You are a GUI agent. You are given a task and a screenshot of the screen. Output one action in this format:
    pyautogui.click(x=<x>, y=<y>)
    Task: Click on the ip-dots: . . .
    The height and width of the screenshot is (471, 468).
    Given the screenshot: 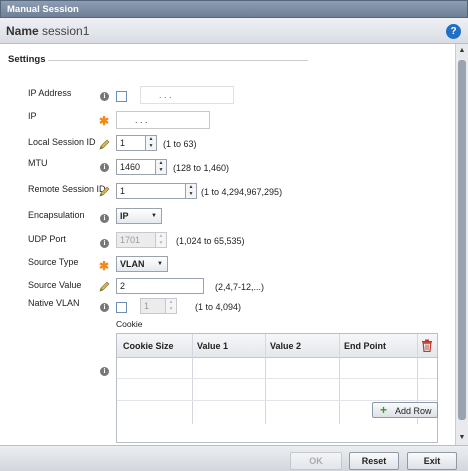 What is the action you would take?
    pyautogui.click(x=141, y=120)
    